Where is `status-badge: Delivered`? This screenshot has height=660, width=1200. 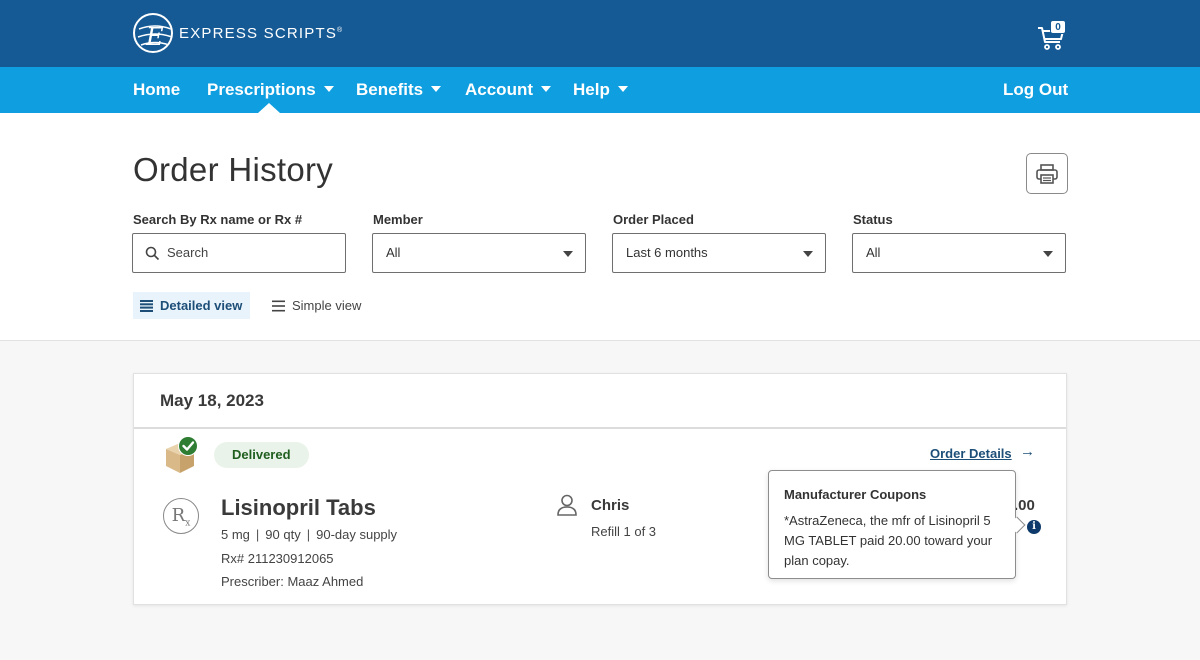 status-badge: Delivered is located at coordinates (261, 455).